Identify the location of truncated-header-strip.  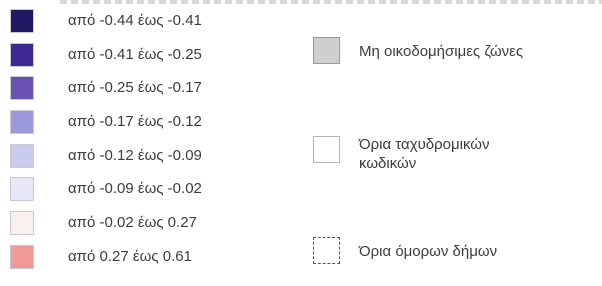
(331, 2).